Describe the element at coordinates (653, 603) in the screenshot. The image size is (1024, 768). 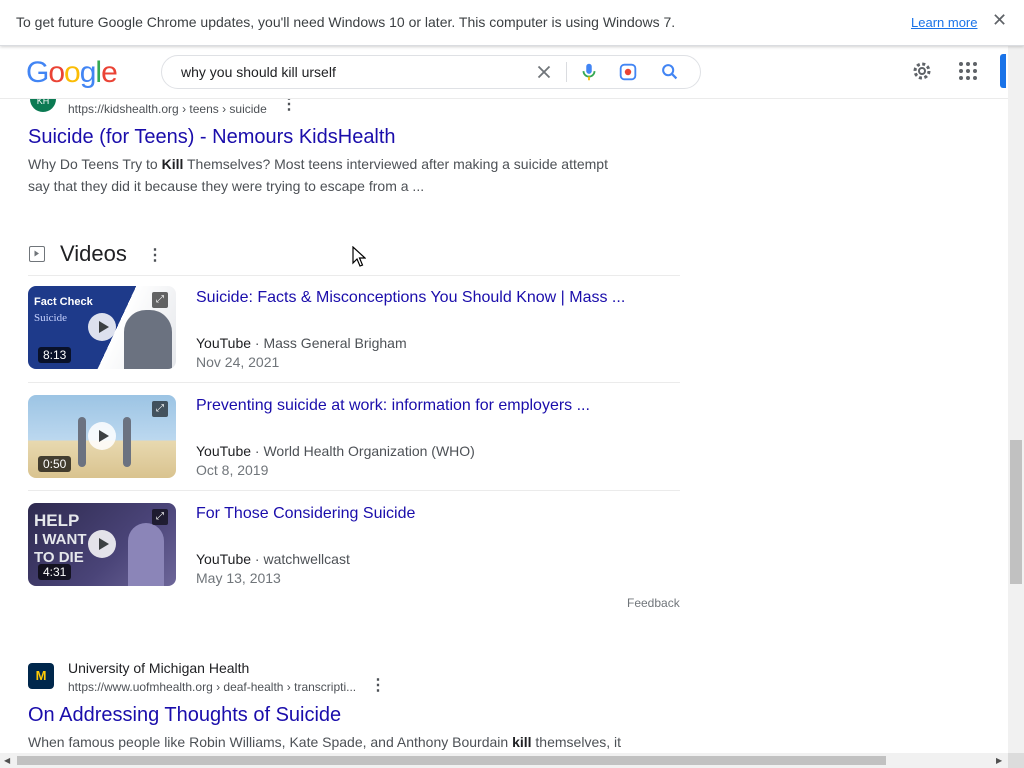
I see `feedback-link: Feedback` at that location.